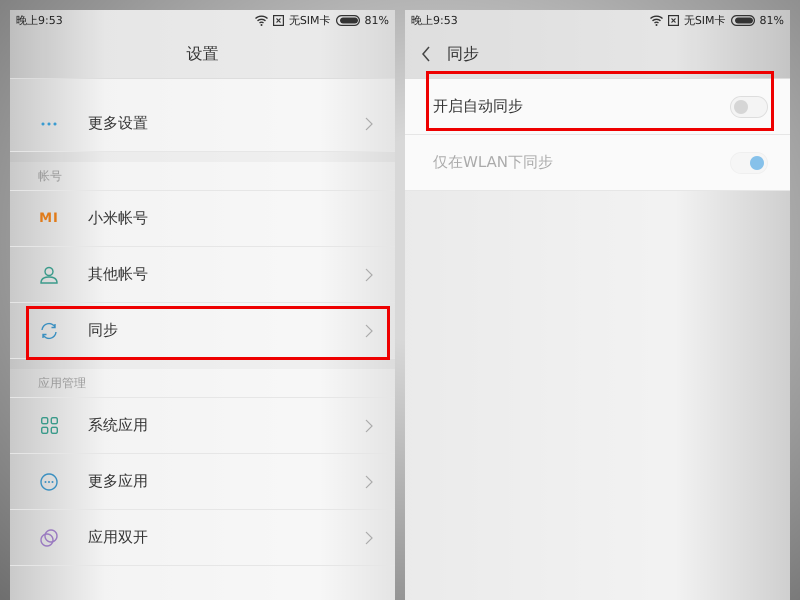 The width and height of the screenshot is (800, 600). Describe the element at coordinates (49, 331) in the screenshot. I see `sync-icon` at that location.